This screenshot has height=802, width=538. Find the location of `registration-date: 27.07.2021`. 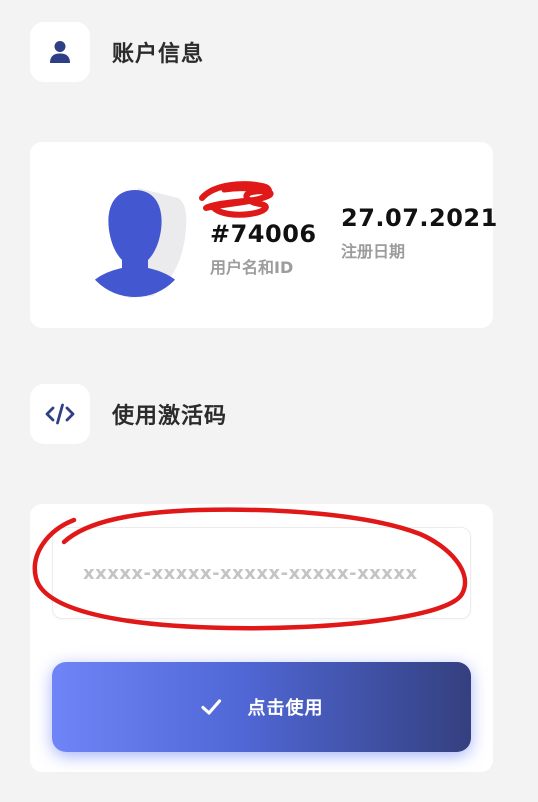

registration-date: 27.07.2021 is located at coordinates (419, 218).